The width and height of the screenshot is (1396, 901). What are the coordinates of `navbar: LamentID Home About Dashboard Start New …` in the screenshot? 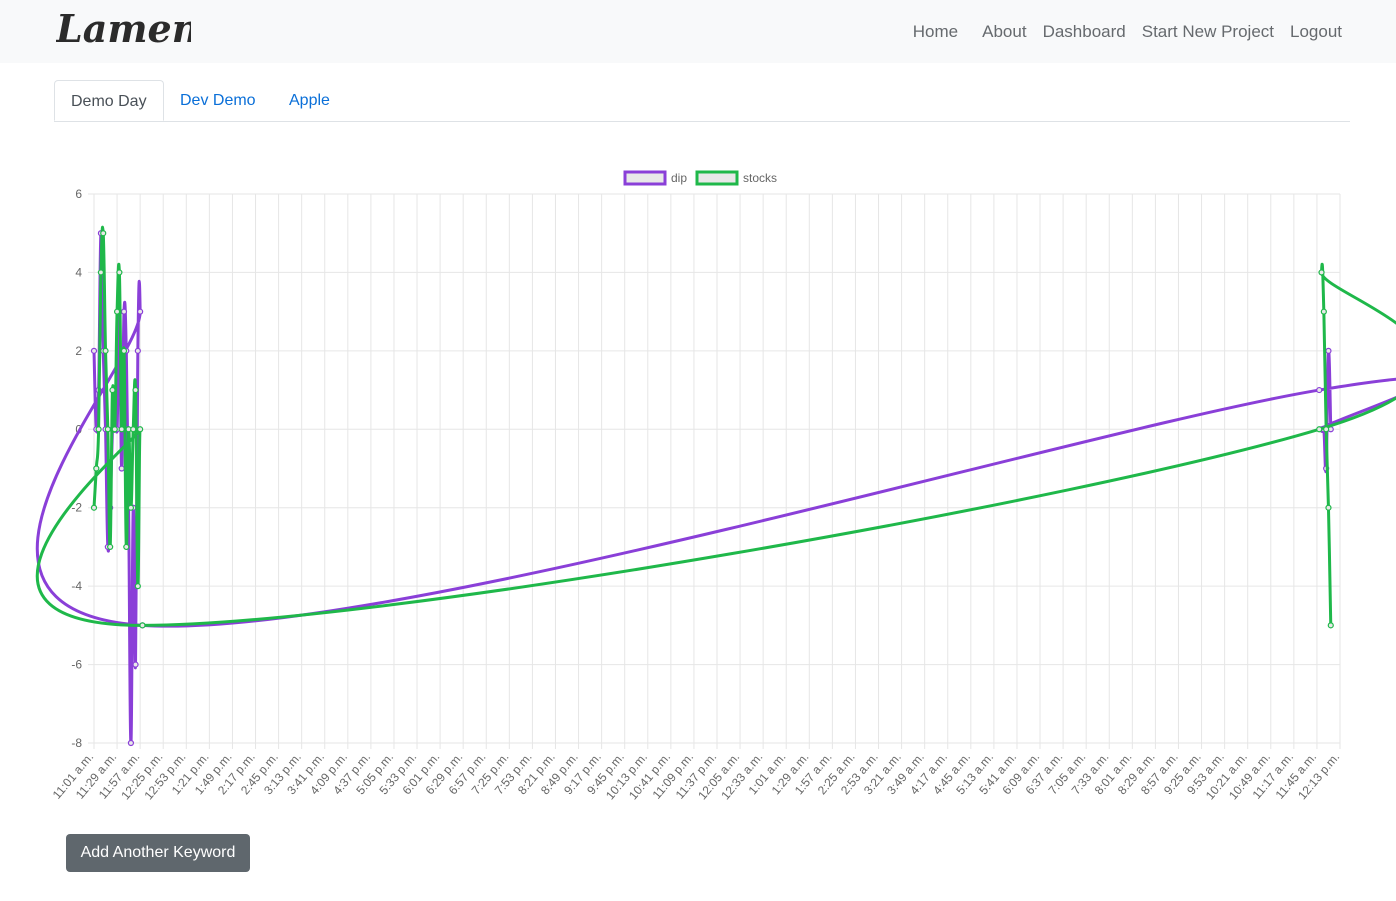 It's located at (698, 31).